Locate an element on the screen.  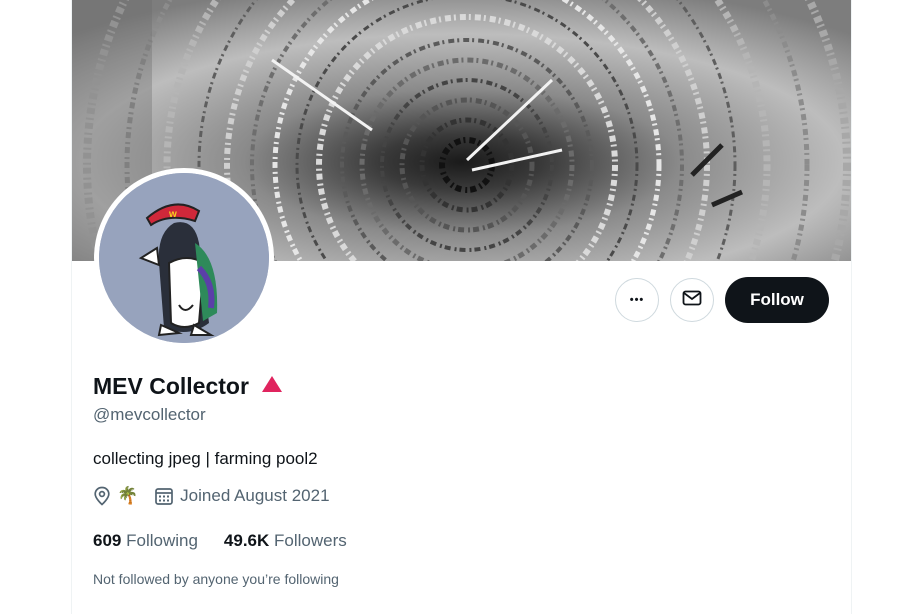
profile-actions: ••• Follow is located at coordinates (722, 300).